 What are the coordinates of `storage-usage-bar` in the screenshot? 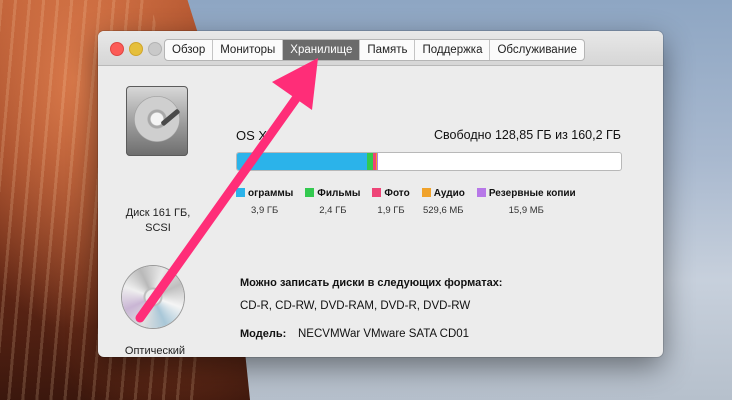 It's located at (429, 161).